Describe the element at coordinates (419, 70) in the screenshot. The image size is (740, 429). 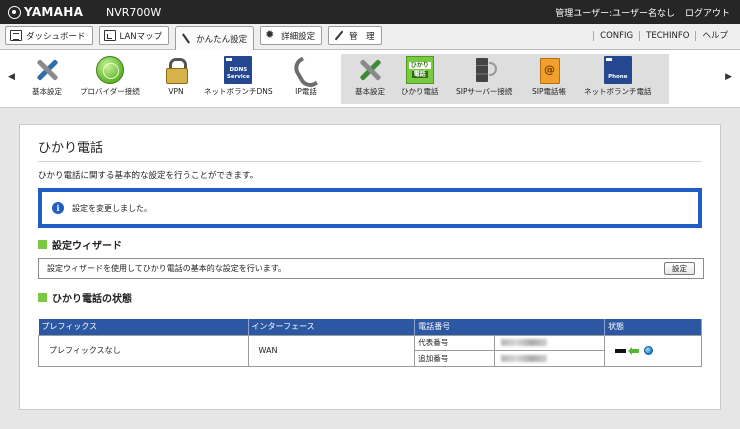
I see `hikari-phone-icon: ひかり 電話` at that location.